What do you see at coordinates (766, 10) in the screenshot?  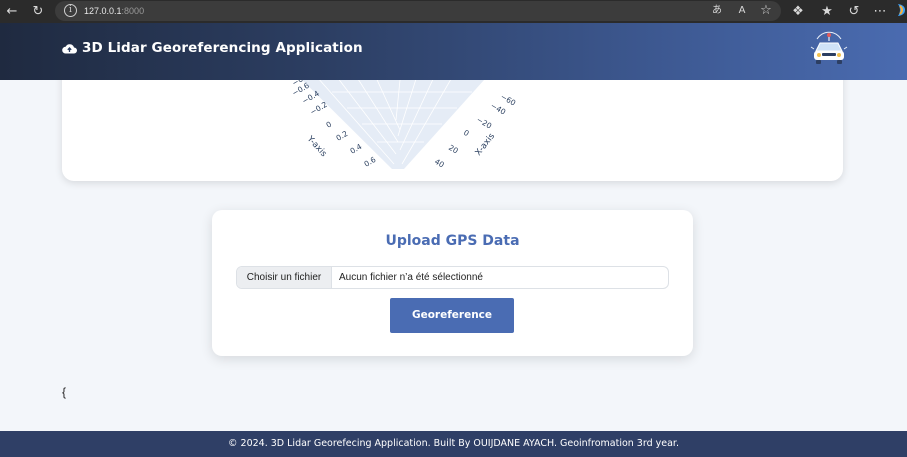 I see `favorite-star-icon: ☆` at bounding box center [766, 10].